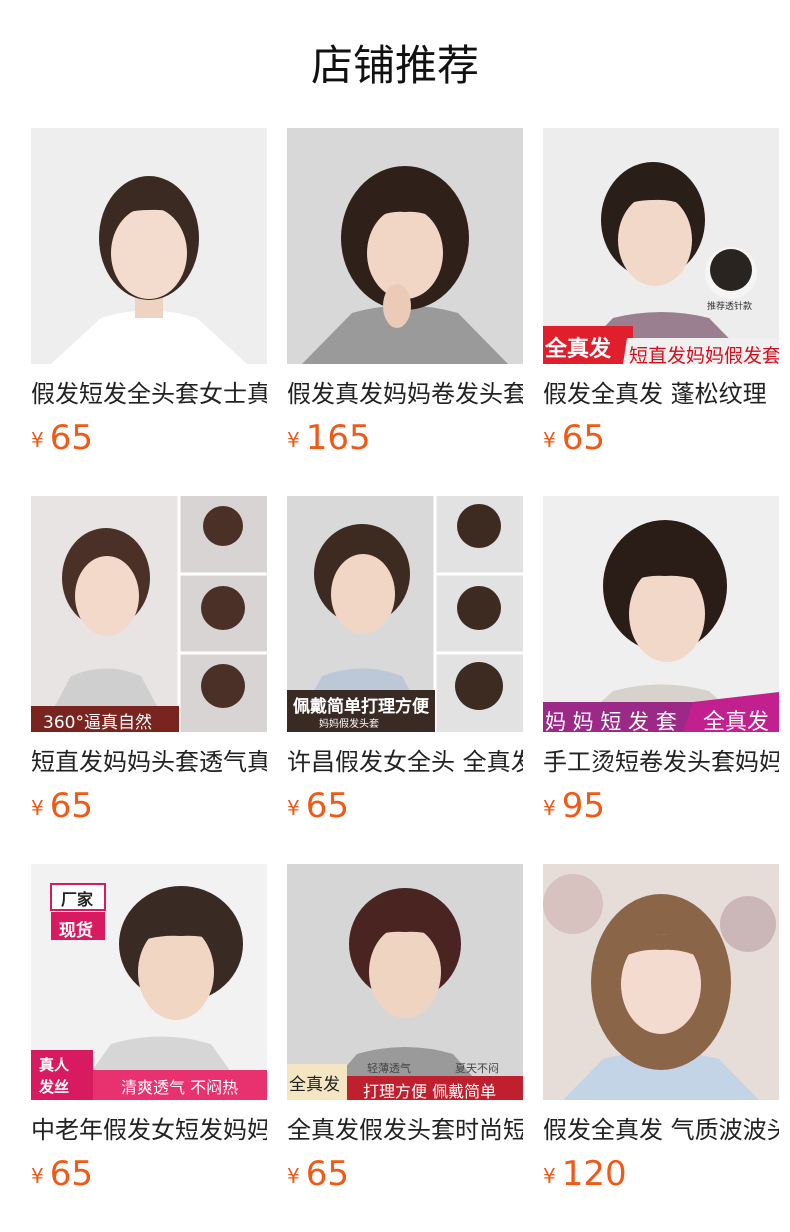 This screenshot has height=1232, width=790. Describe the element at coordinates (54, 1065) in the screenshot. I see `badge-label: 真人` at that location.